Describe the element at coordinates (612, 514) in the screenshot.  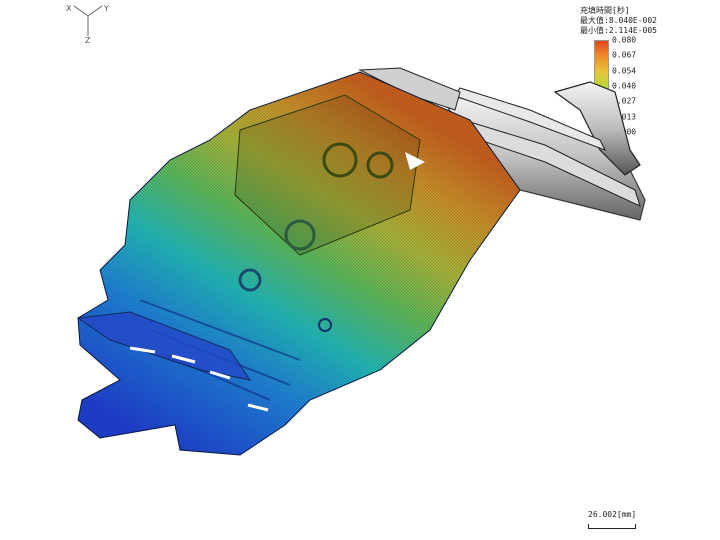
I see `scale-label: 26.002[mm]` at that location.